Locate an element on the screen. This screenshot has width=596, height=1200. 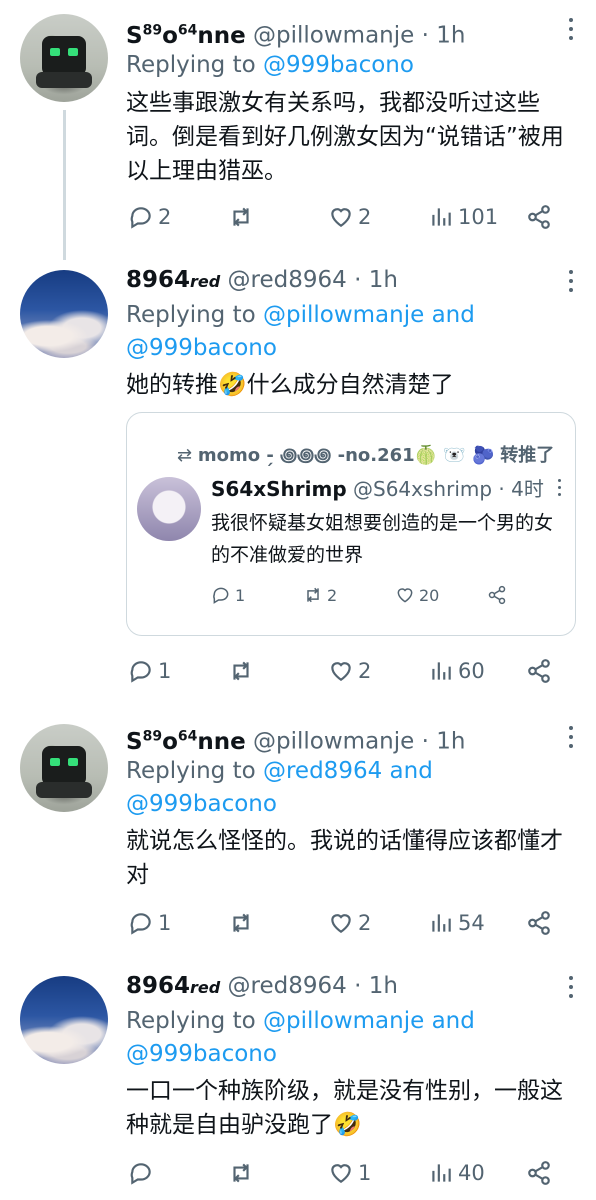
thread-line is located at coordinates (64, 185).